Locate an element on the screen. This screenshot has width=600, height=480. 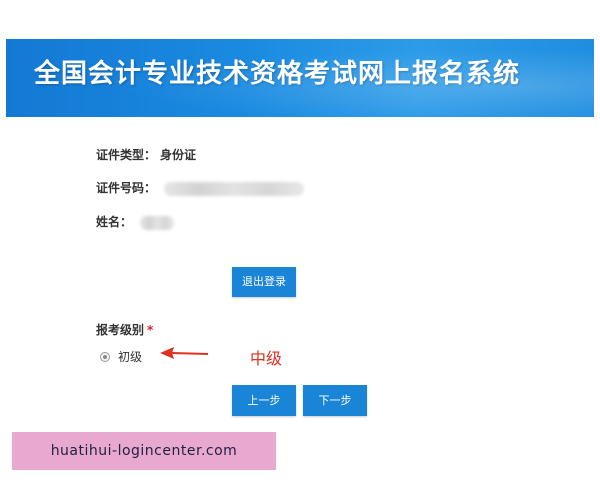
page-title: 全国会计专业技术资格考试网上报名系统 is located at coordinates (277, 74).